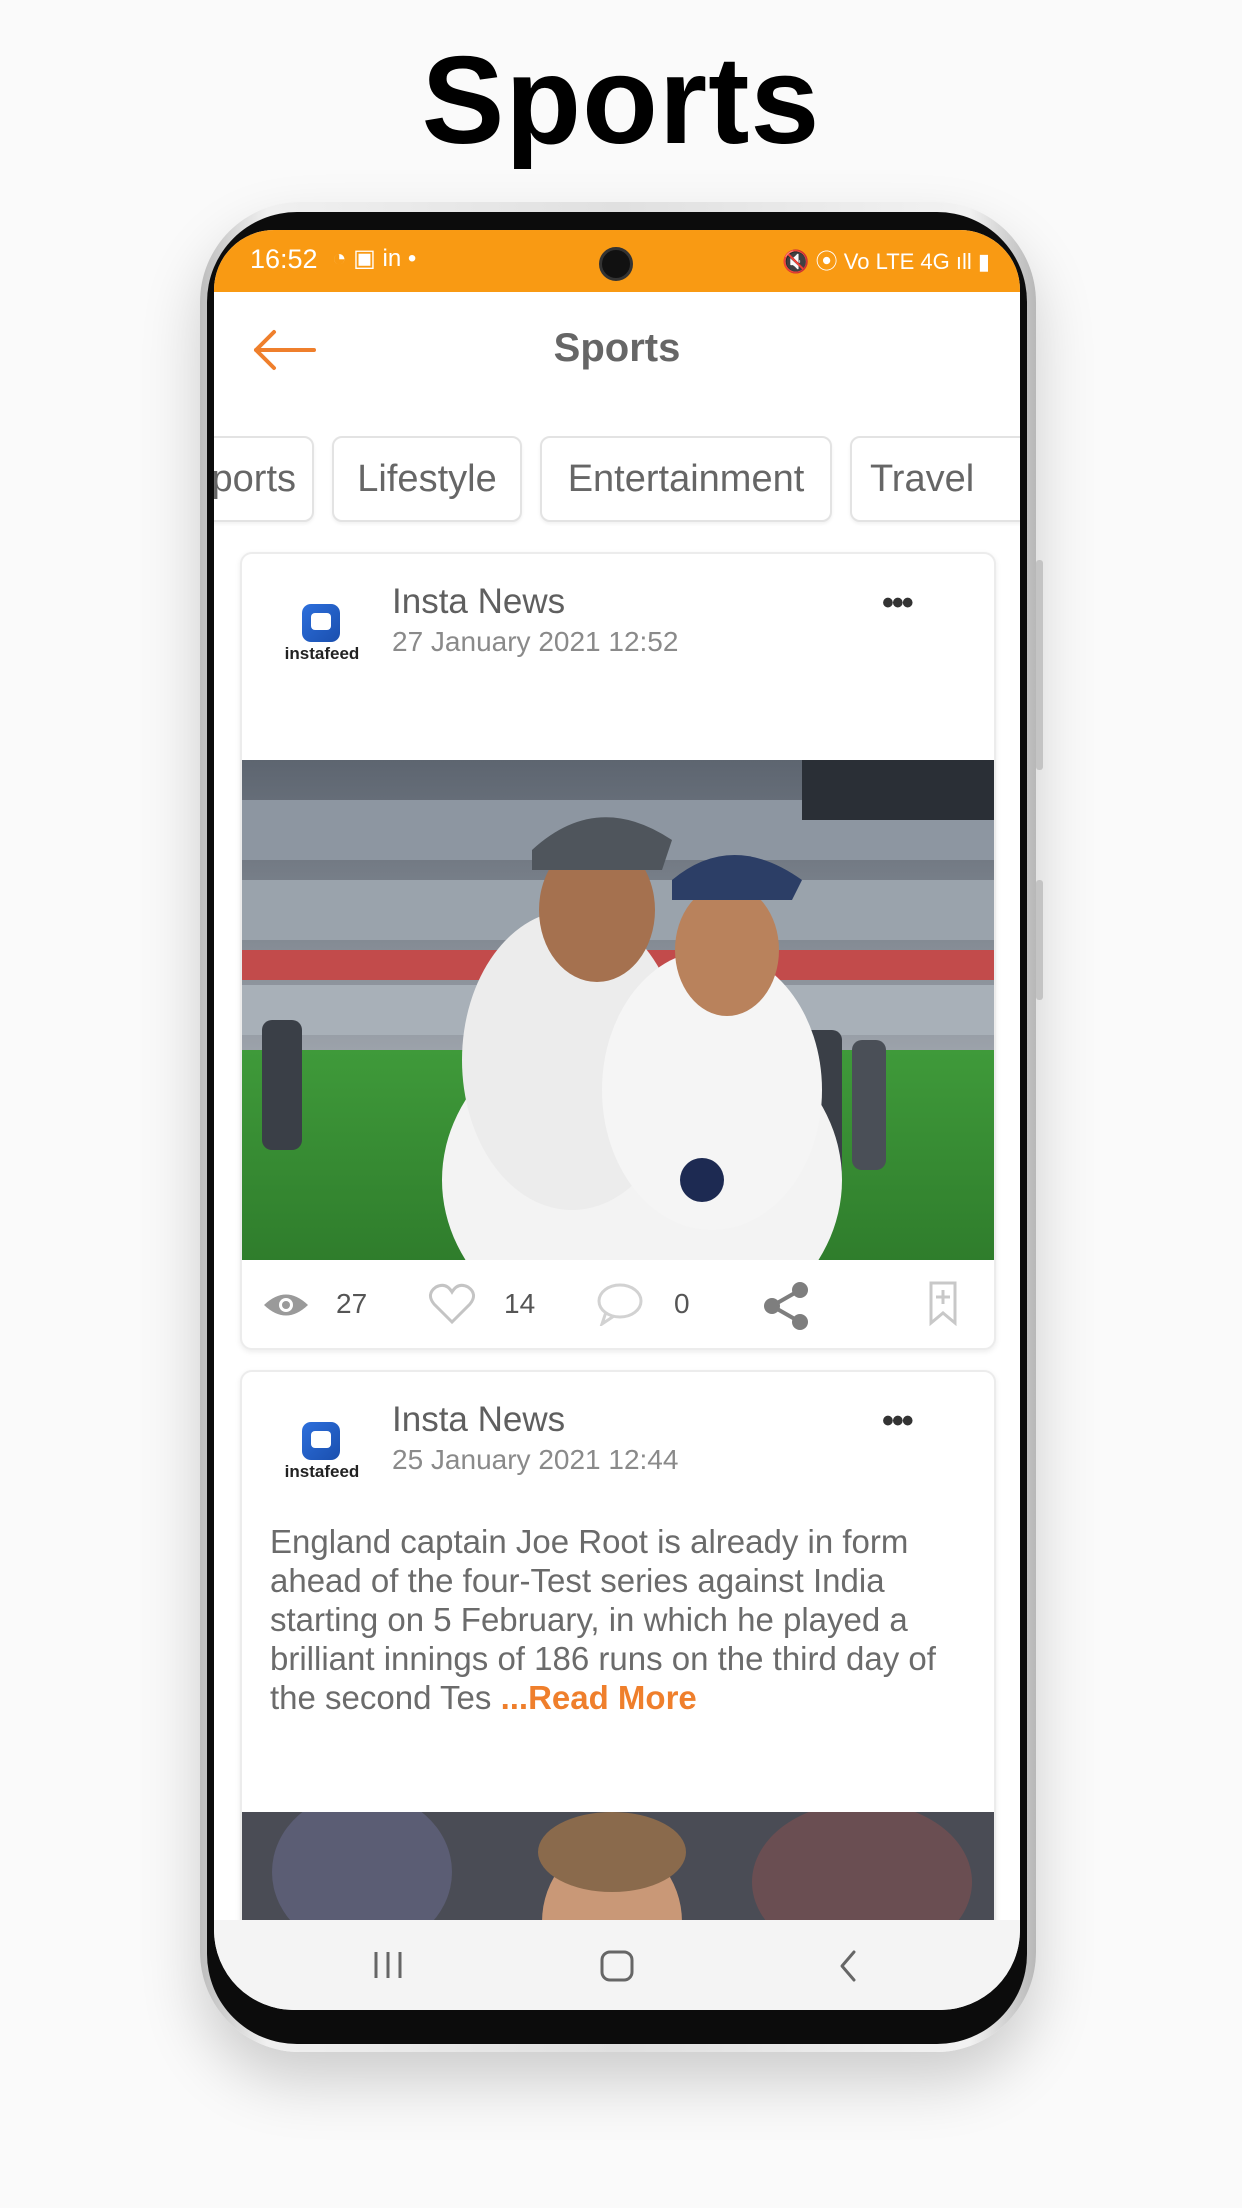 This screenshot has height=2208, width=1242. What do you see at coordinates (535, 1459) in the screenshot?
I see `post-date: 25 January 2021 12:44` at bounding box center [535, 1459].